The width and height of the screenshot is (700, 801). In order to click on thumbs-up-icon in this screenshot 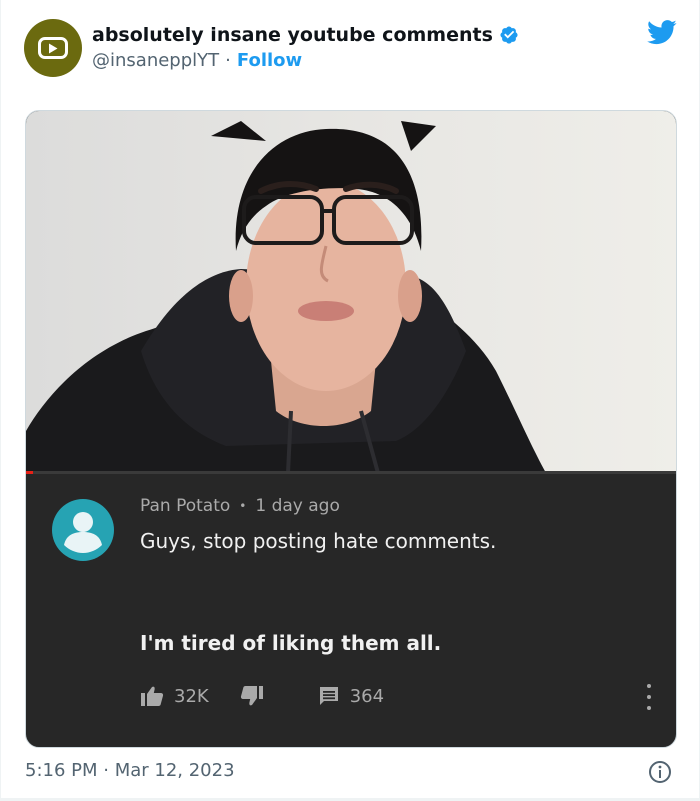, I will do `click(152, 696)`.